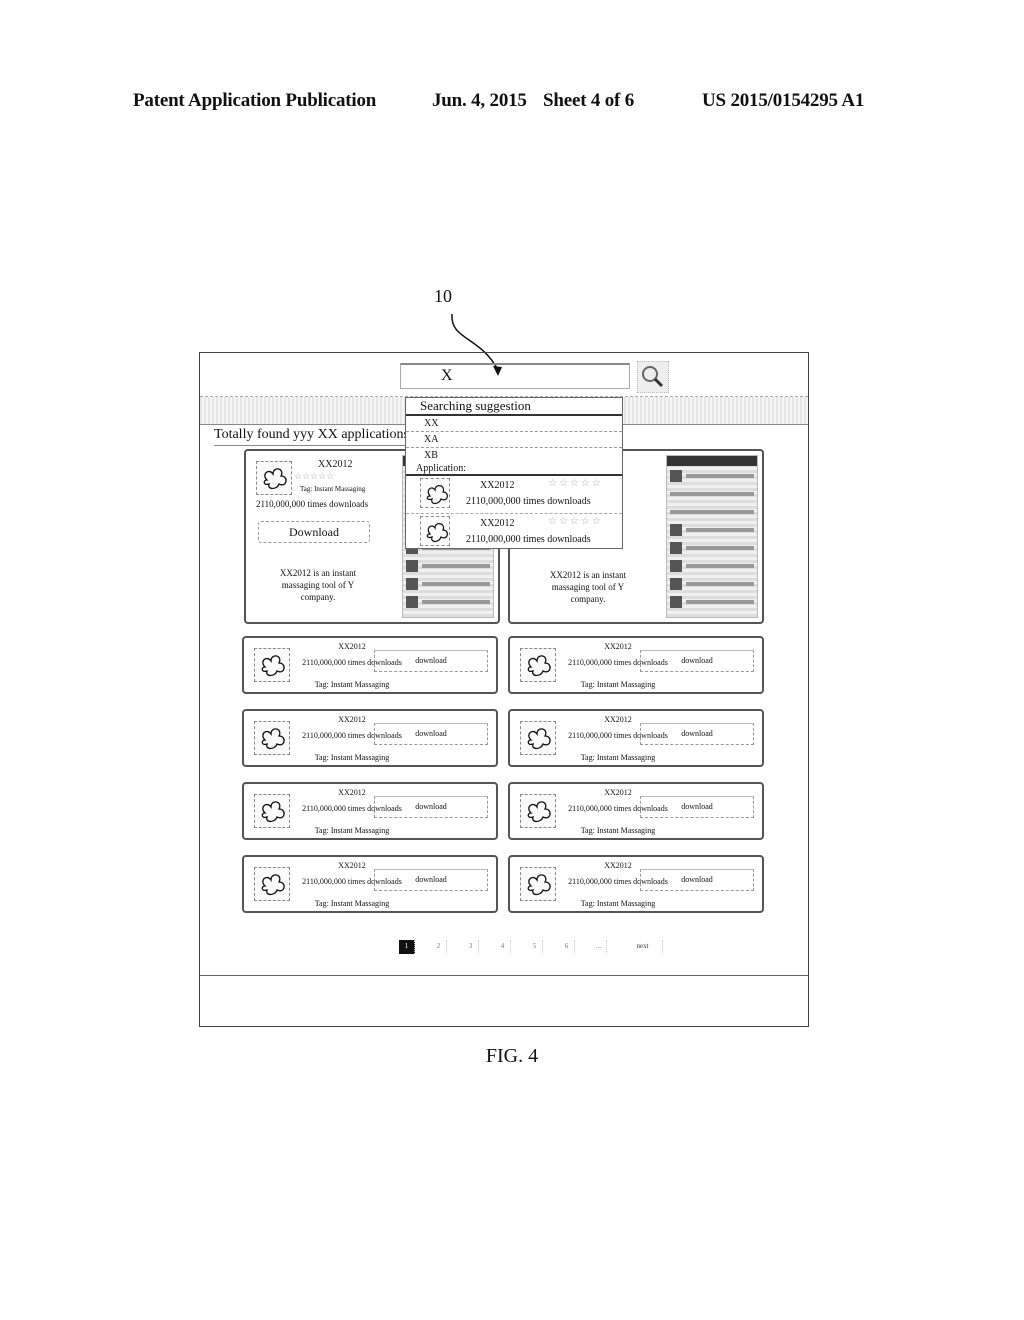 Image resolution: width=1024 pixels, height=1320 pixels. I want to click on page-5: 5, so click(535, 947).